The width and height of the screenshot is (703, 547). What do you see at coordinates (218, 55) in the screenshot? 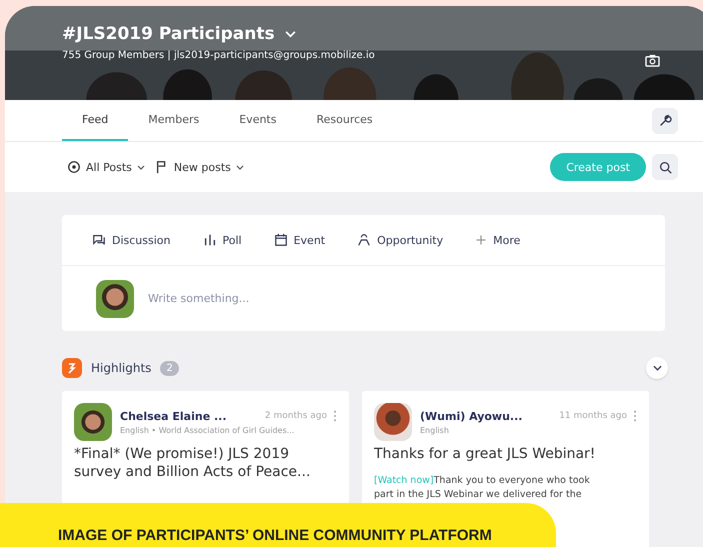
I see `group-subtitle: 755 Group Members | jls2019-participants@groups.mobilize.io` at bounding box center [218, 55].